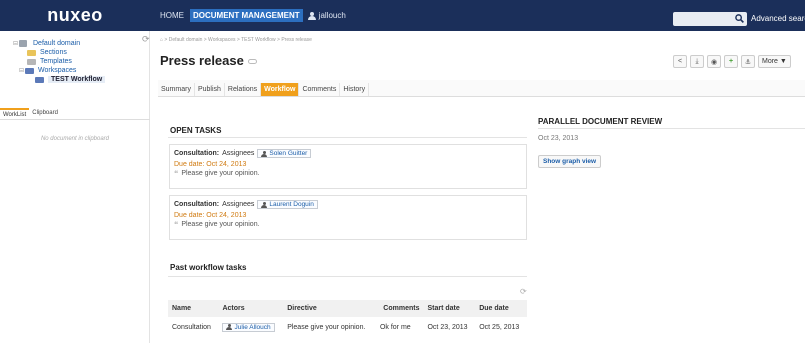 This screenshot has height=343, width=805. I want to click on top-nav: HOME DOCUMENT MANAGEMENT jallouch, so click(251, 15).